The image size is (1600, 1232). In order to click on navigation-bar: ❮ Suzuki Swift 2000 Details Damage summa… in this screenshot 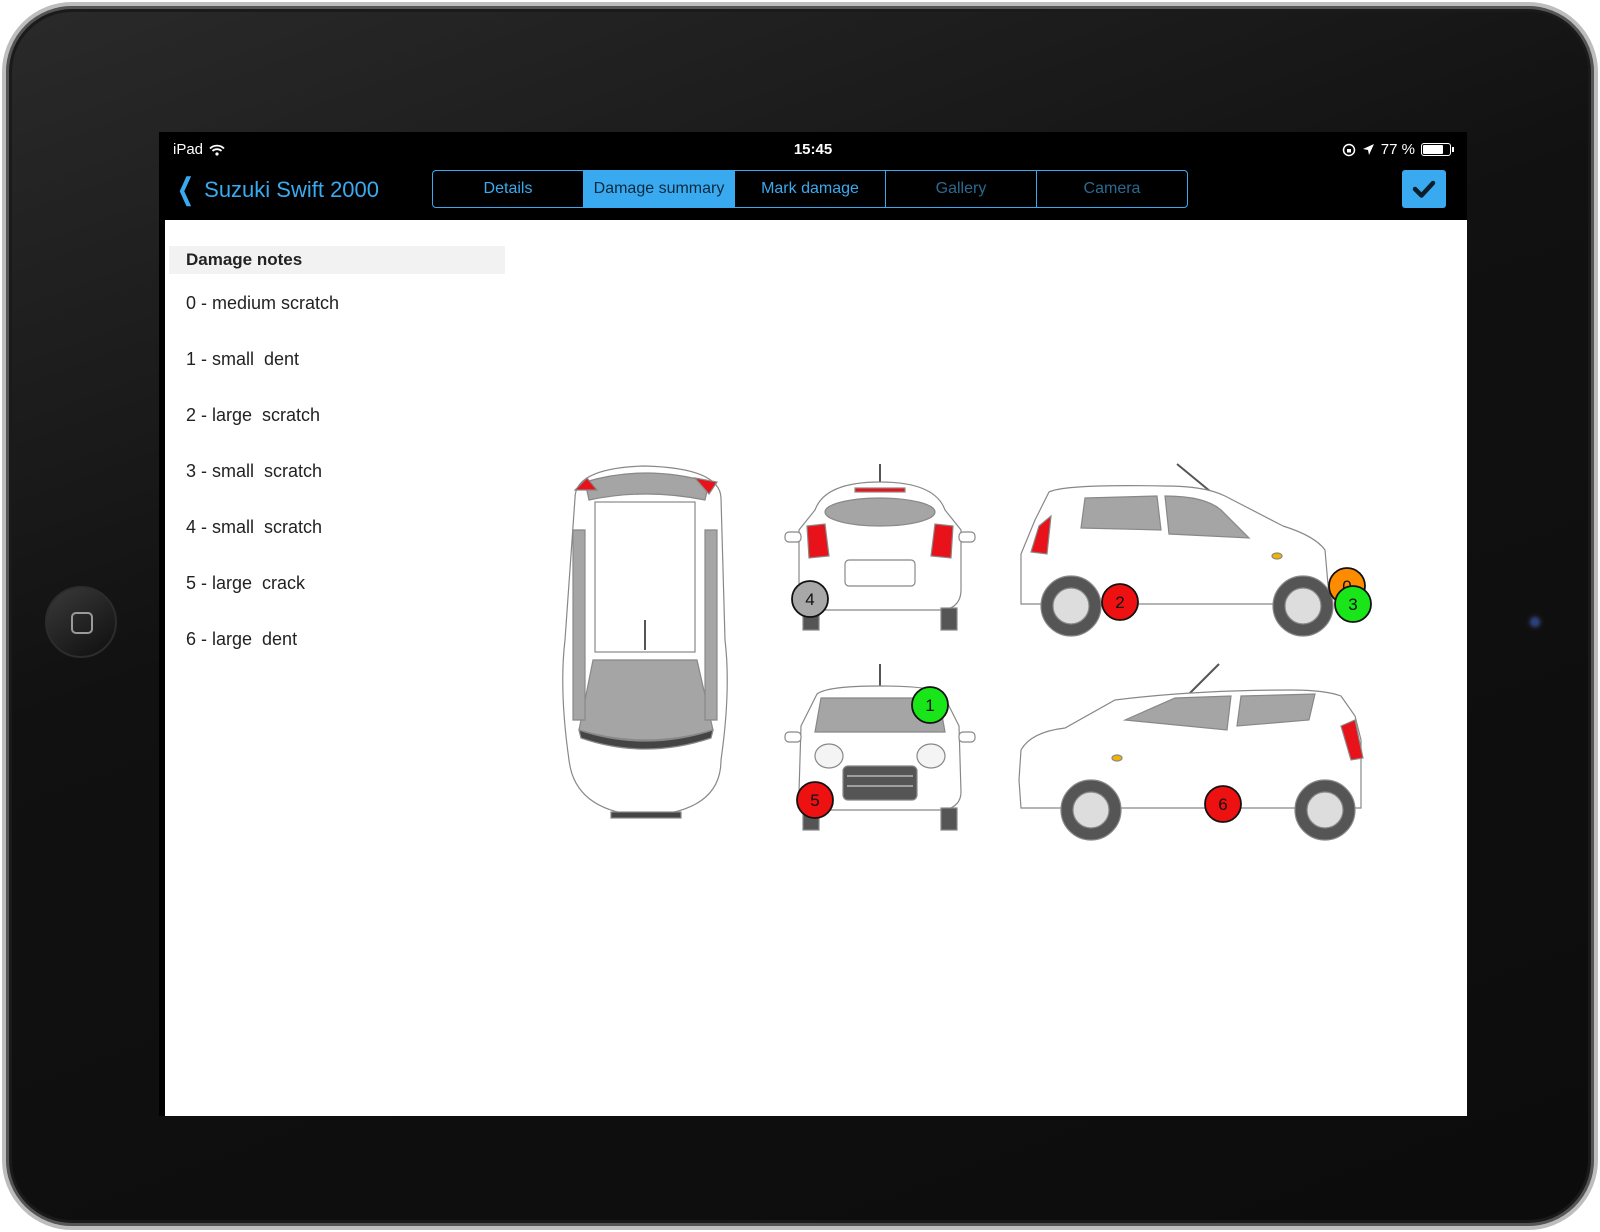, I will do `click(813, 193)`.